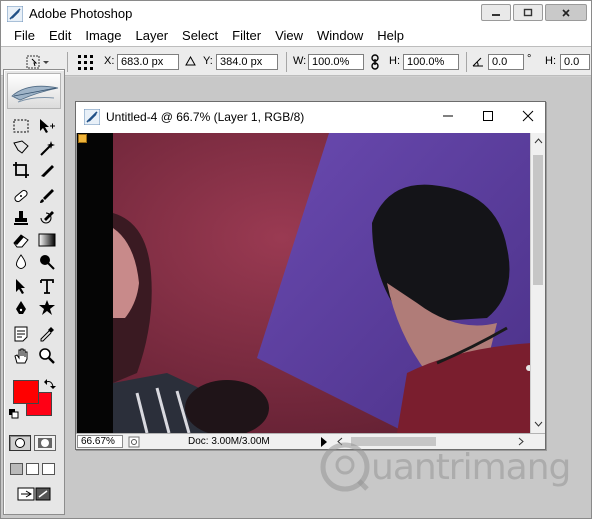 Image resolution: width=592 pixels, height=519 pixels. I want to click on brush-icon, so click(47, 196).